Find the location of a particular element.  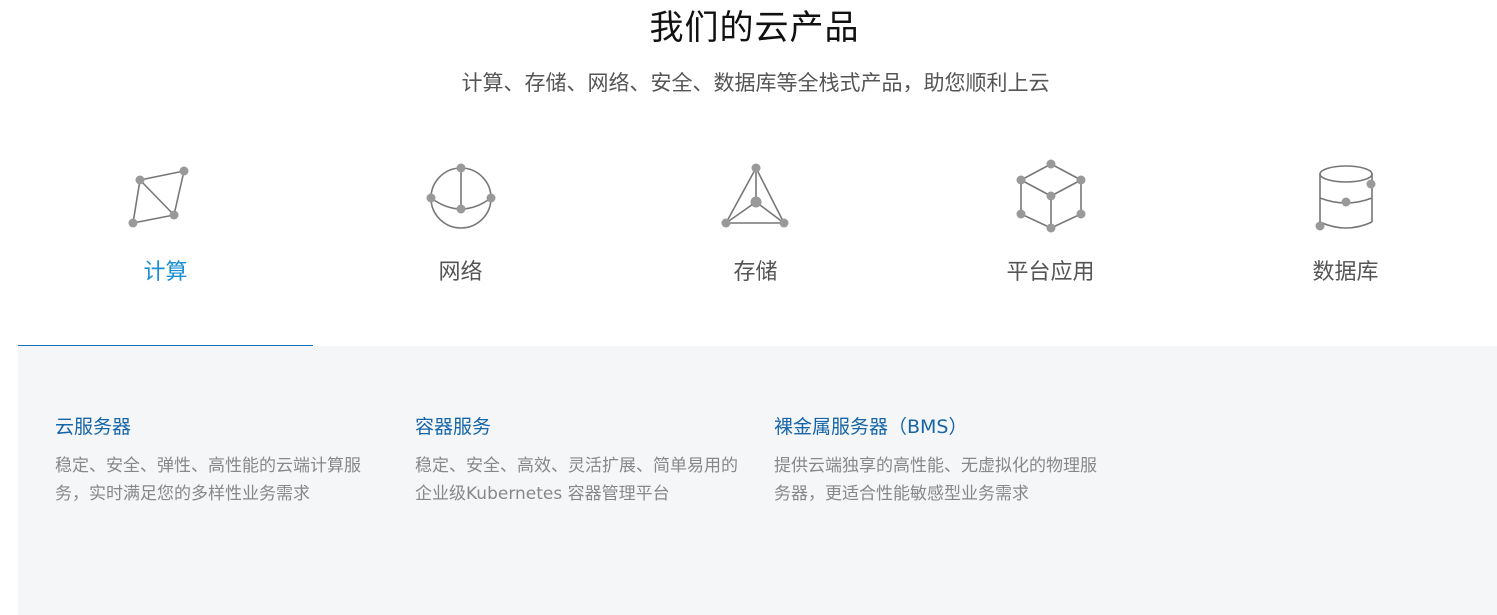

product-description: 稳定、安全、弹性、高性能的云端计算服务，实时满足您的多样性业务需求 is located at coordinates (208, 480).